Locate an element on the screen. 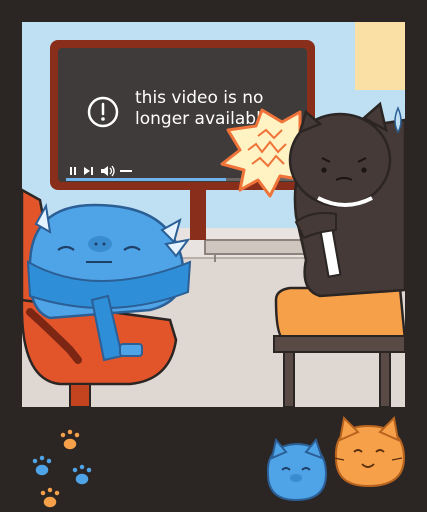  progress-fill is located at coordinates (146, 179).